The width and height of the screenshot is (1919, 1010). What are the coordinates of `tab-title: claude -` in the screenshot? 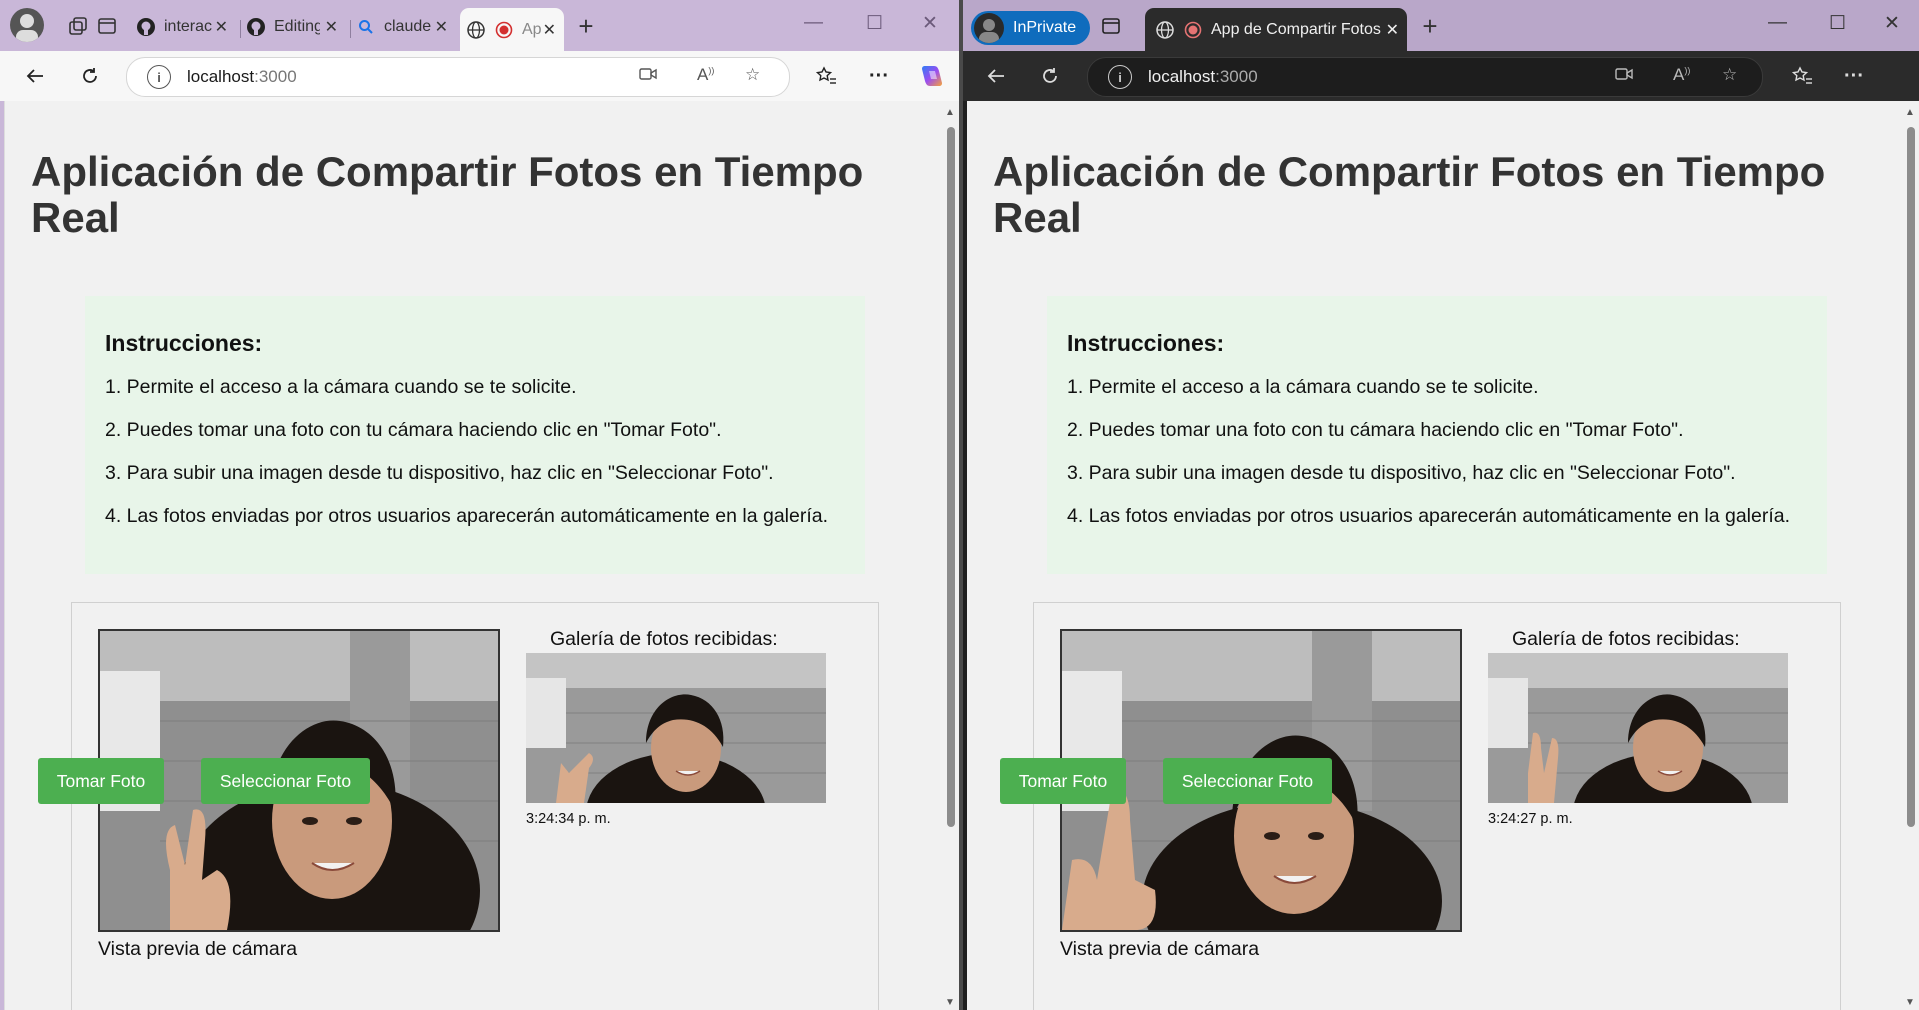 It's located at (409, 26).